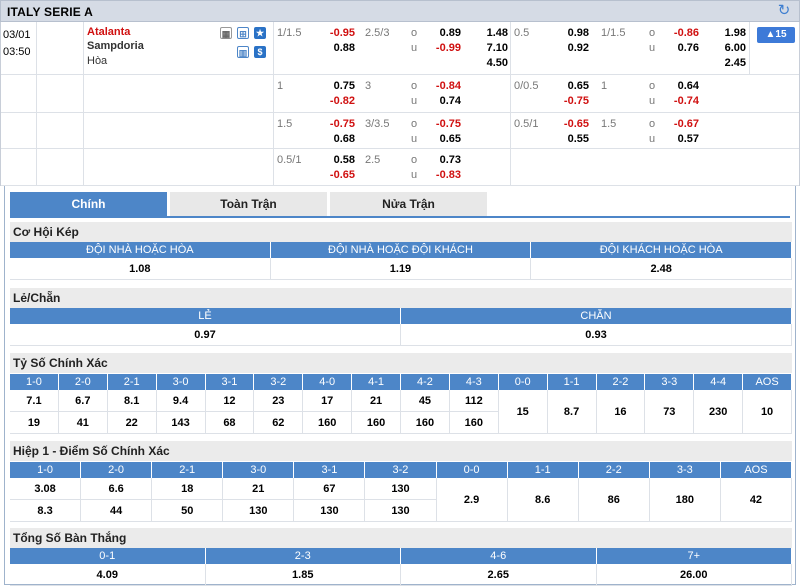  Describe the element at coordinates (401, 269) in the screenshot. I see `grid-value: 1.19` at that location.